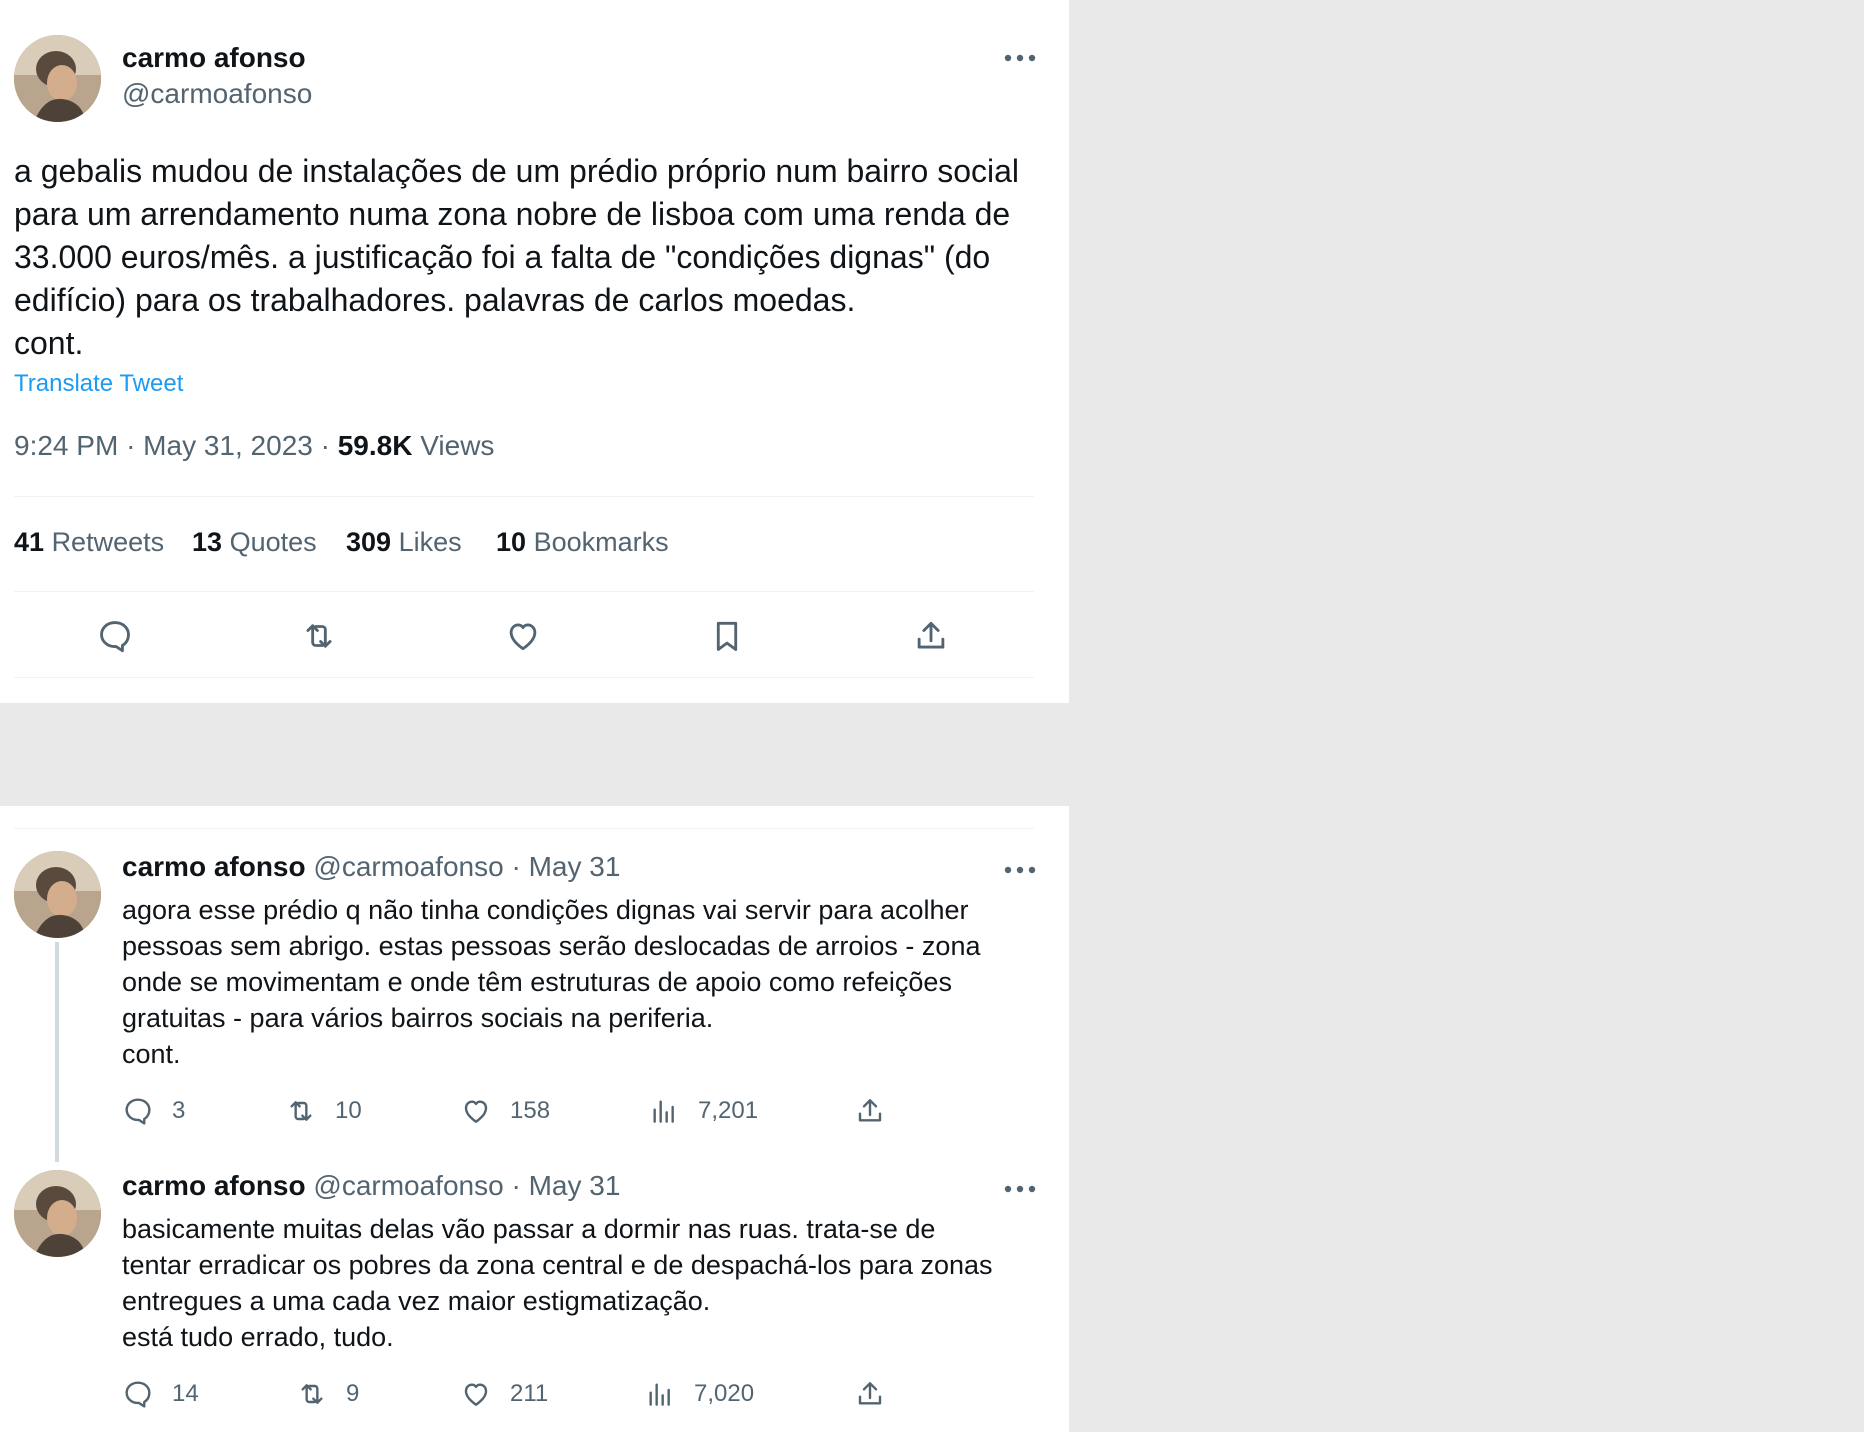 The width and height of the screenshot is (1864, 1432). I want to click on views-count: 59.8K, so click(375, 445).